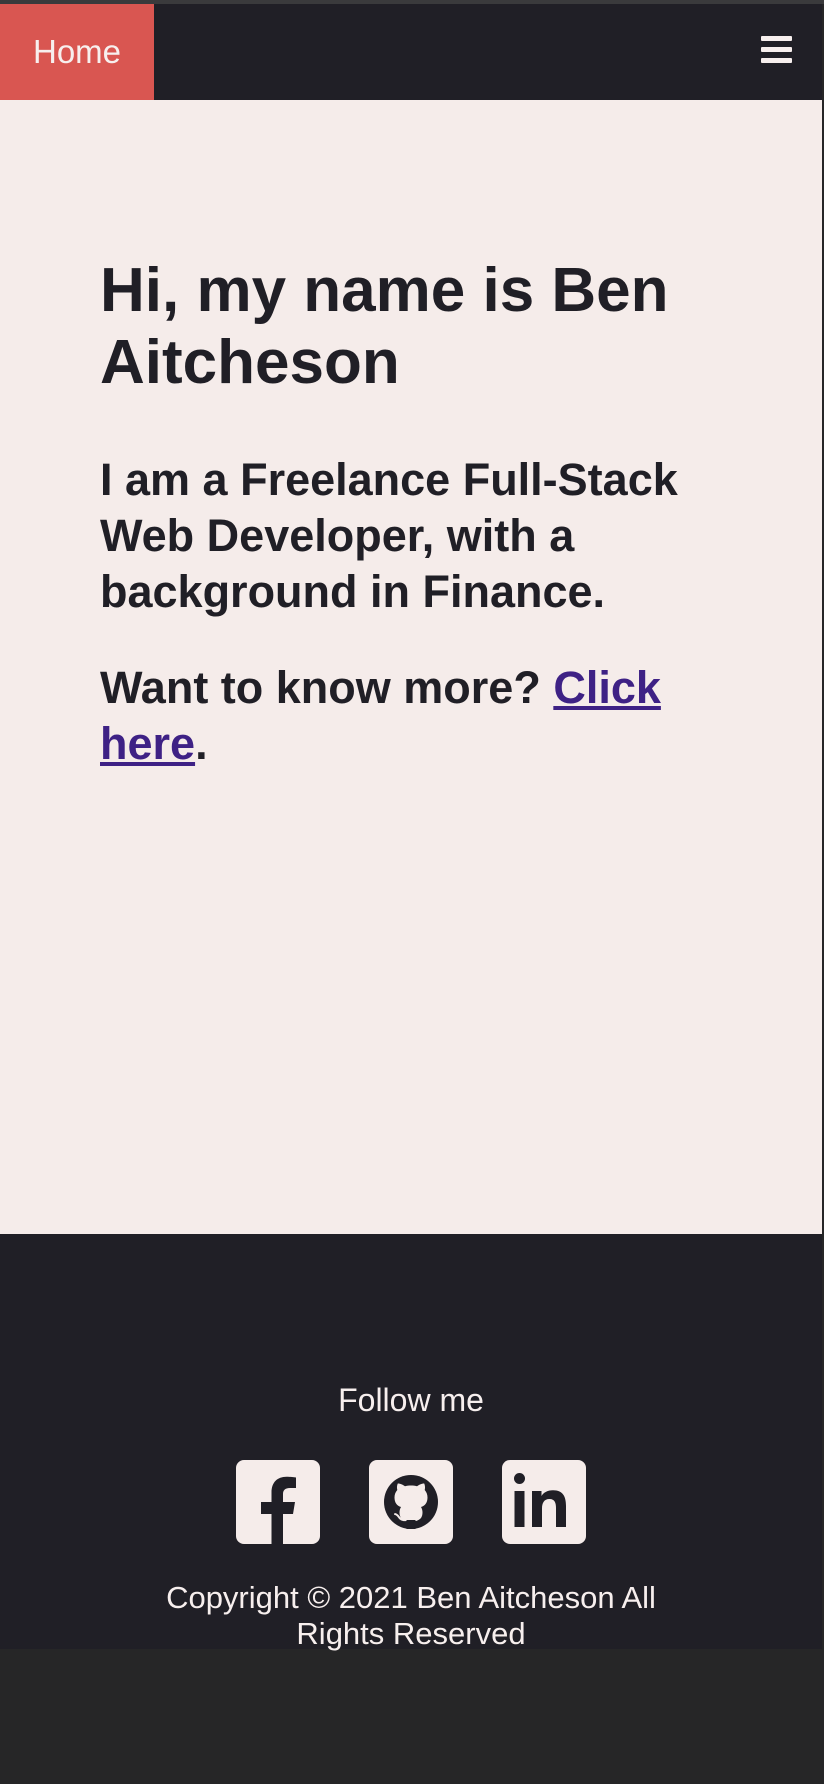 The height and width of the screenshot is (1784, 824). I want to click on home-nav-link: Home, so click(77, 52).